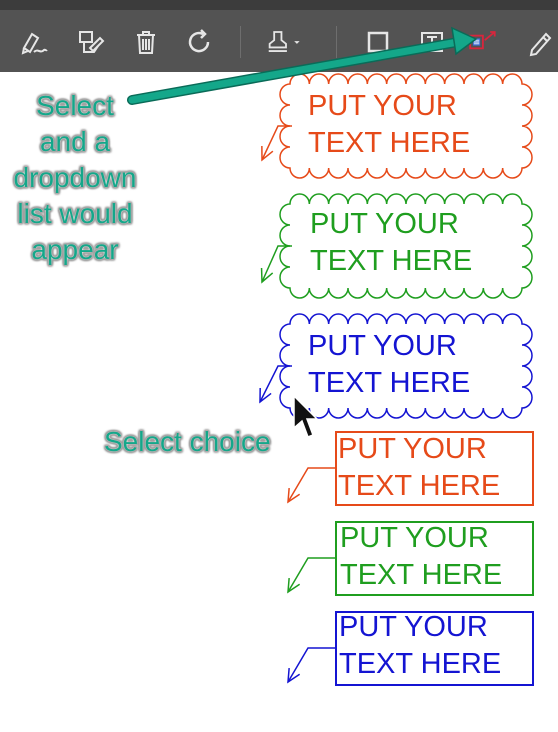 The width and height of the screenshot is (558, 732). Describe the element at coordinates (482, 42) in the screenshot. I see `callout-icon` at that location.